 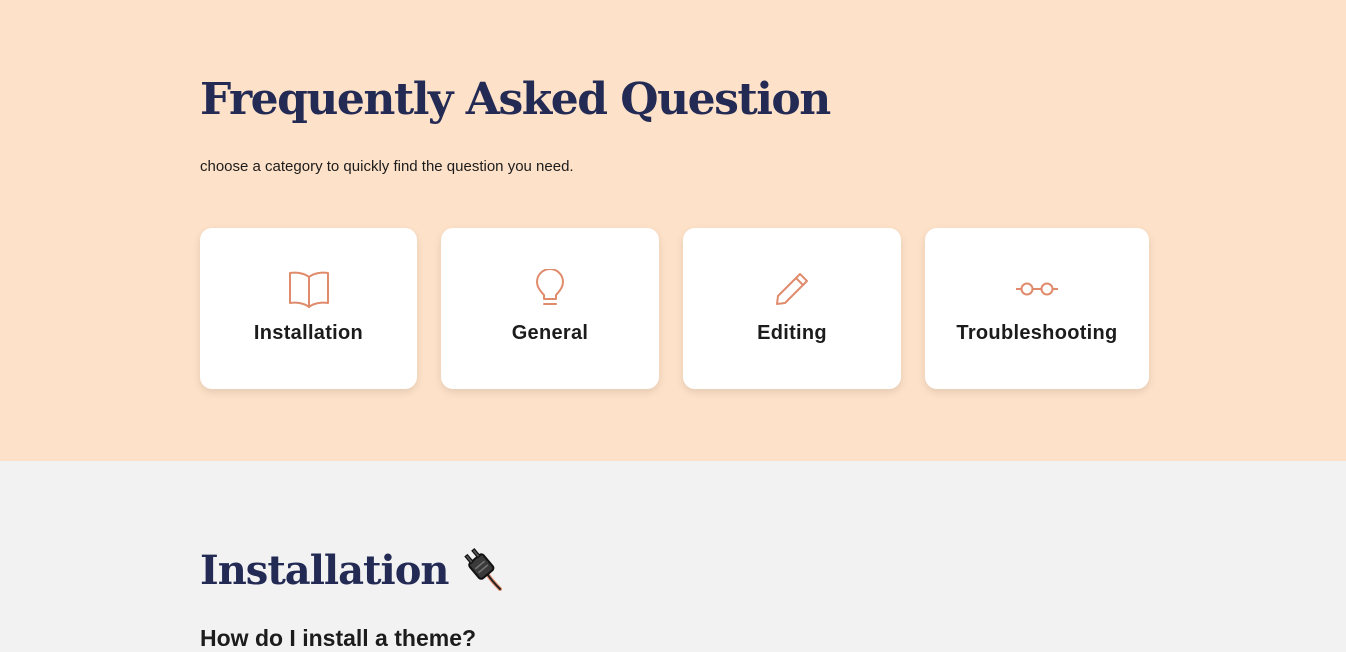 I want to click on section-title: Installation, so click(x=324, y=570).